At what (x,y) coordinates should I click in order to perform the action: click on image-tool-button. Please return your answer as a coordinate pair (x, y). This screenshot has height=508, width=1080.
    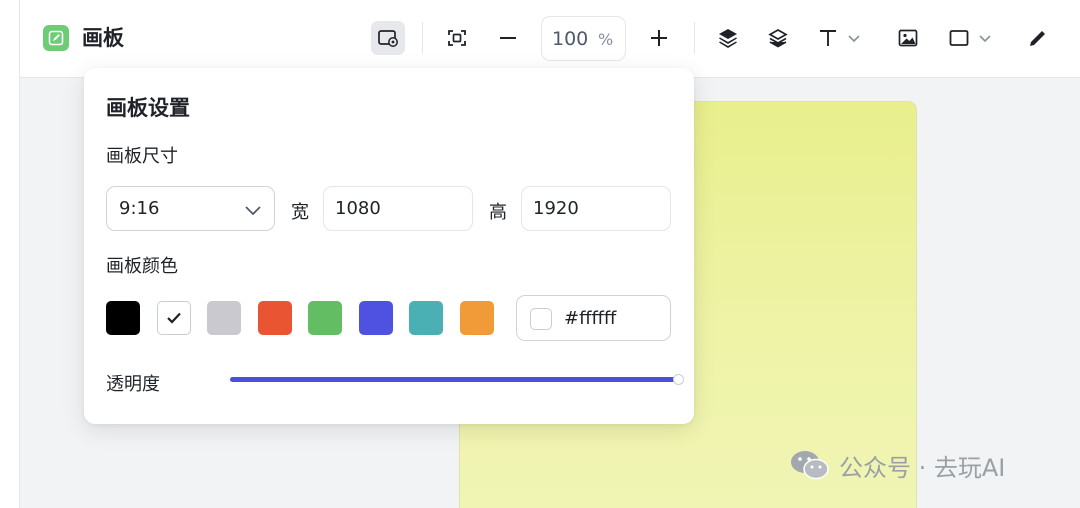
    Looking at the image, I should click on (908, 38).